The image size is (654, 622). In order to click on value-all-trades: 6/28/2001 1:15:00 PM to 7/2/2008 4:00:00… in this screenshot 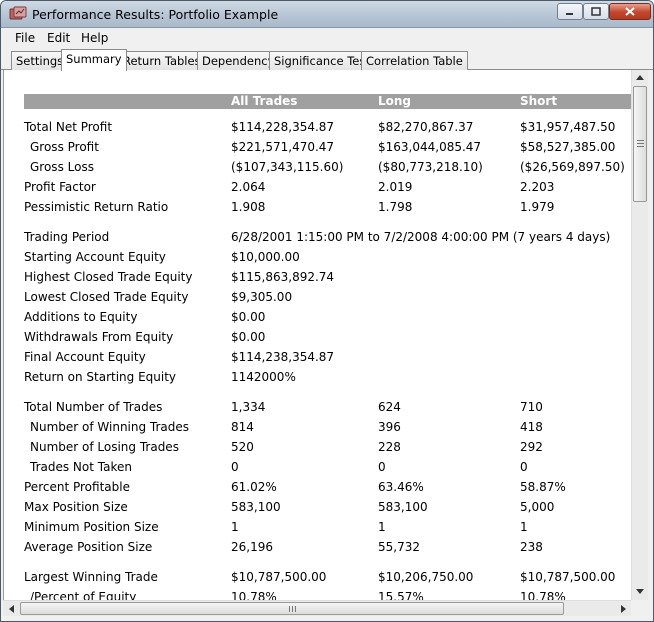, I will do `click(421, 237)`.